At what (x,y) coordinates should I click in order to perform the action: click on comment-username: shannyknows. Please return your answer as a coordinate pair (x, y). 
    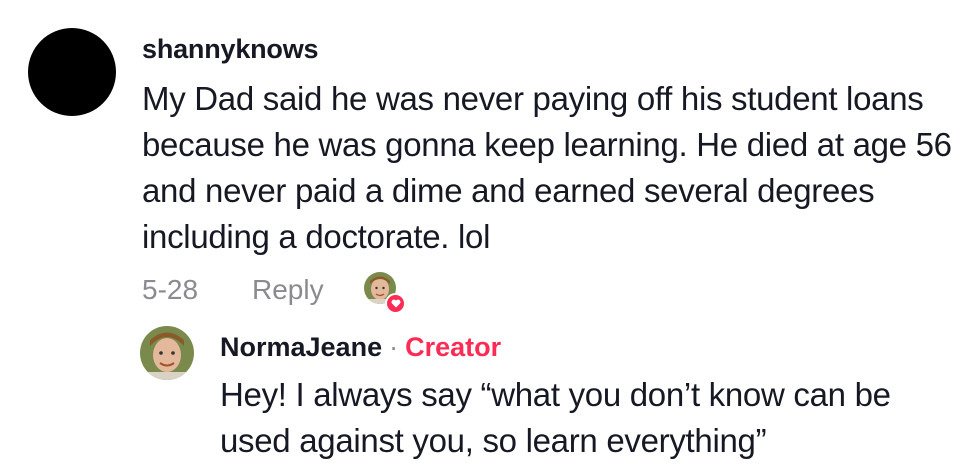
    Looking at the image, I should click on (230, 49).